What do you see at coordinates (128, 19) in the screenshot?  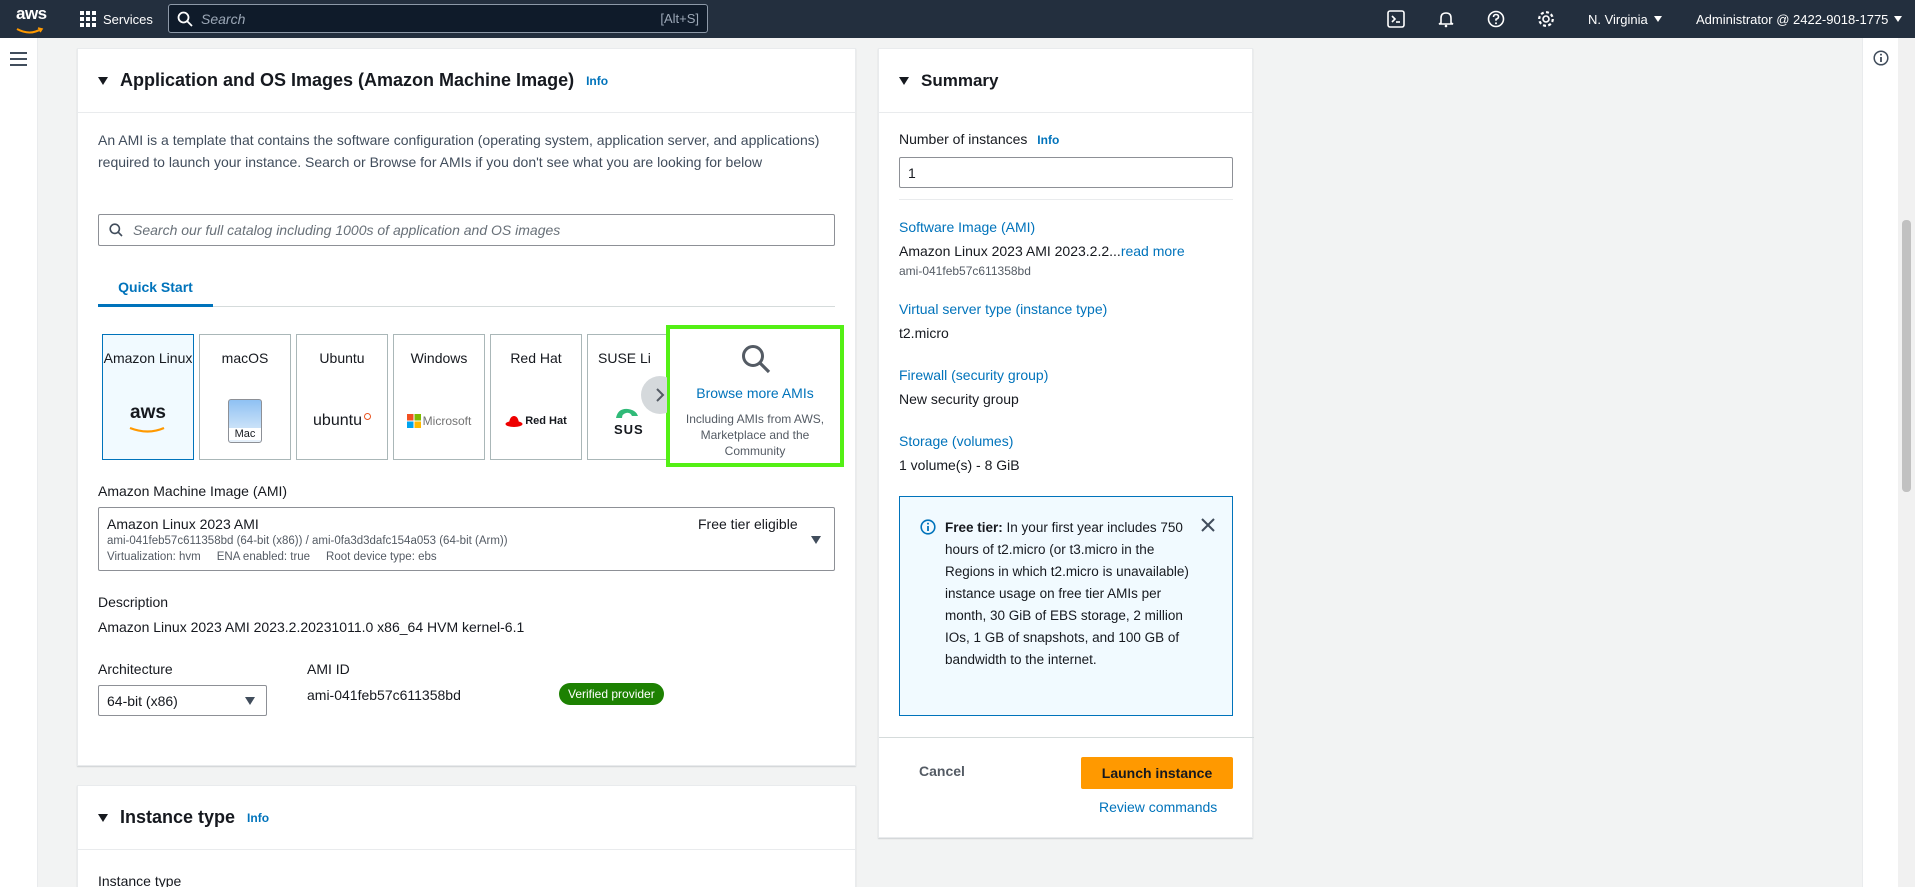 I see `services-label: Services` at bounding box center [128, 19].